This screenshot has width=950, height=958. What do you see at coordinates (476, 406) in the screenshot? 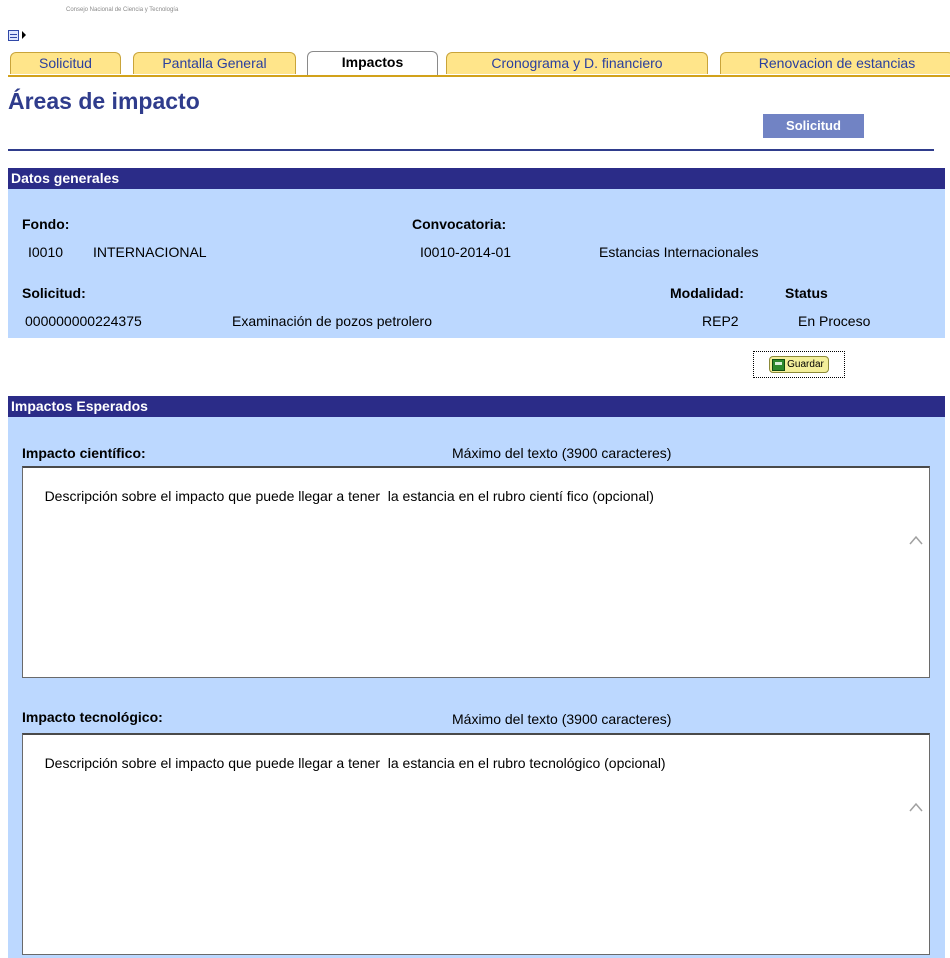
I see `impactos-esperados-header: Impactos Esperados` at bounding box center [476, 406].